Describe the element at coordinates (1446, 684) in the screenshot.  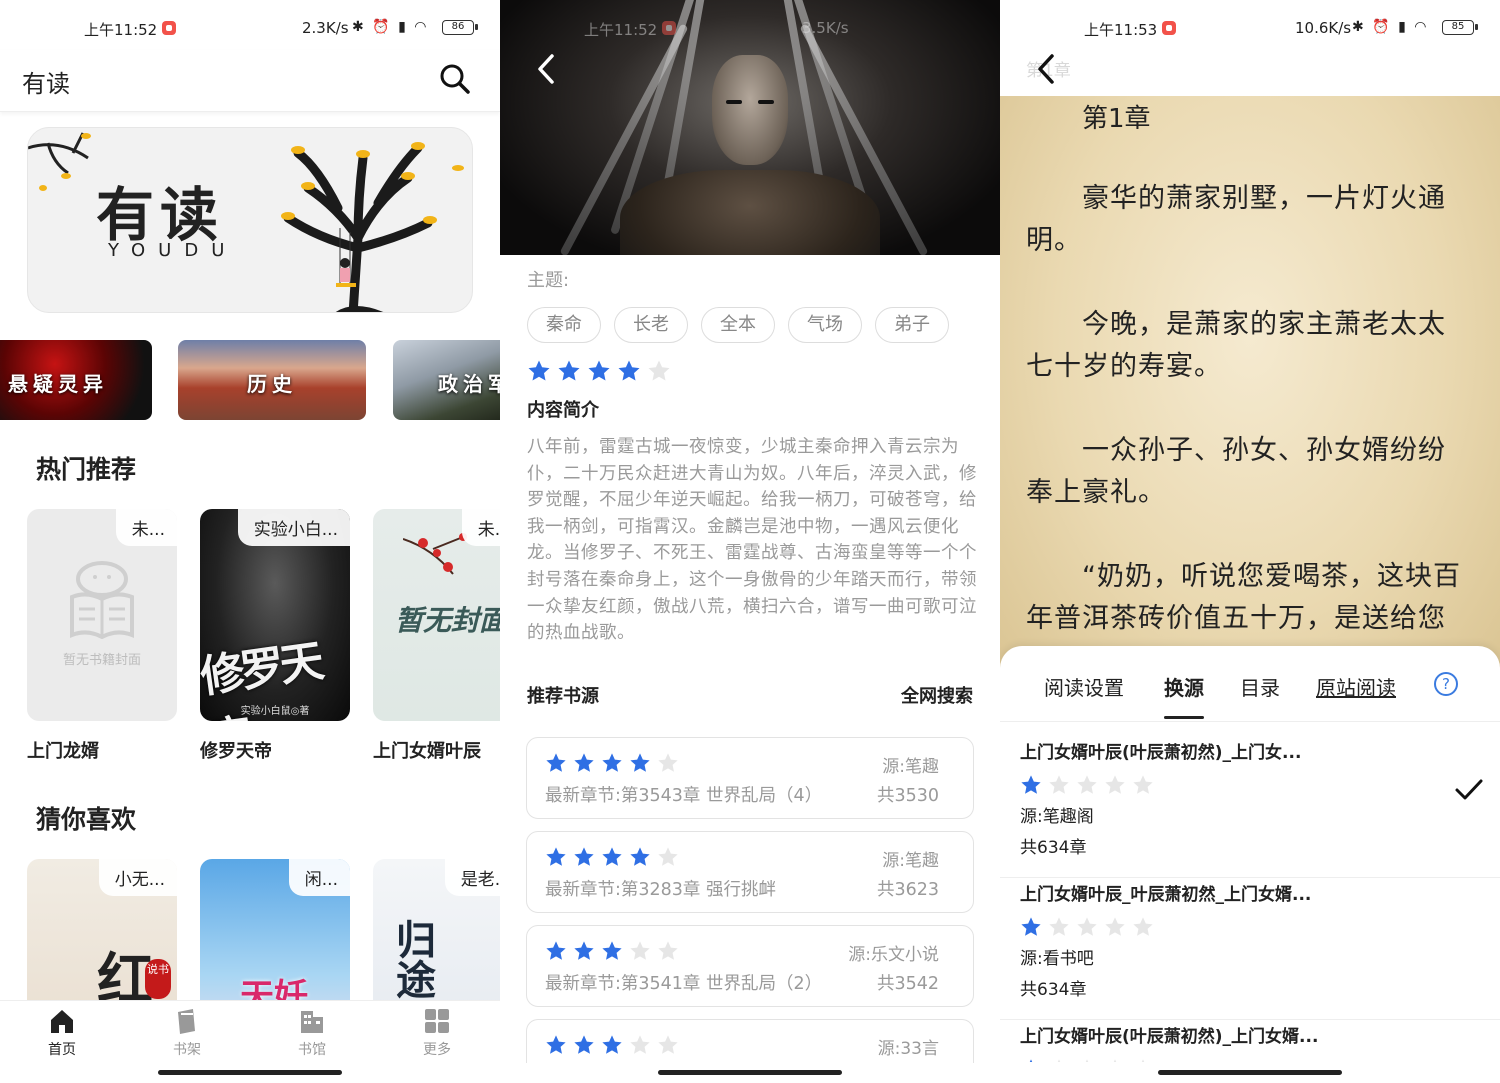
I see `help-icon: ?` at that location.